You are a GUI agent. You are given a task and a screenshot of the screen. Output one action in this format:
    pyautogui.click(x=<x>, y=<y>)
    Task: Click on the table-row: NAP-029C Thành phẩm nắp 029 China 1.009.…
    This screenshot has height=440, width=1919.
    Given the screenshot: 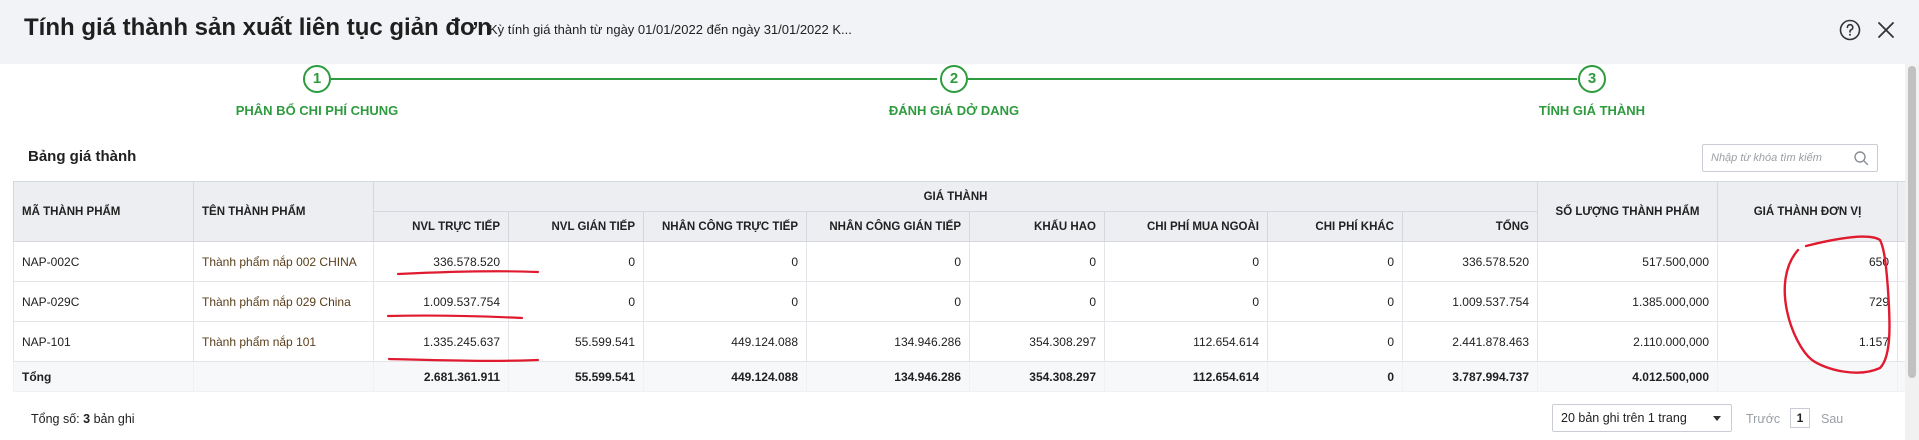 What is the action you would take?
    pyautogui.click(x=959, y=301)
    